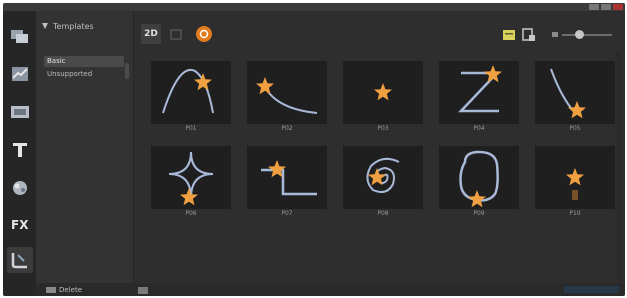 This screenshot has width=627, height=298. I want to click on library-panel: Templates Basic Unsupported, so click(85, 153).